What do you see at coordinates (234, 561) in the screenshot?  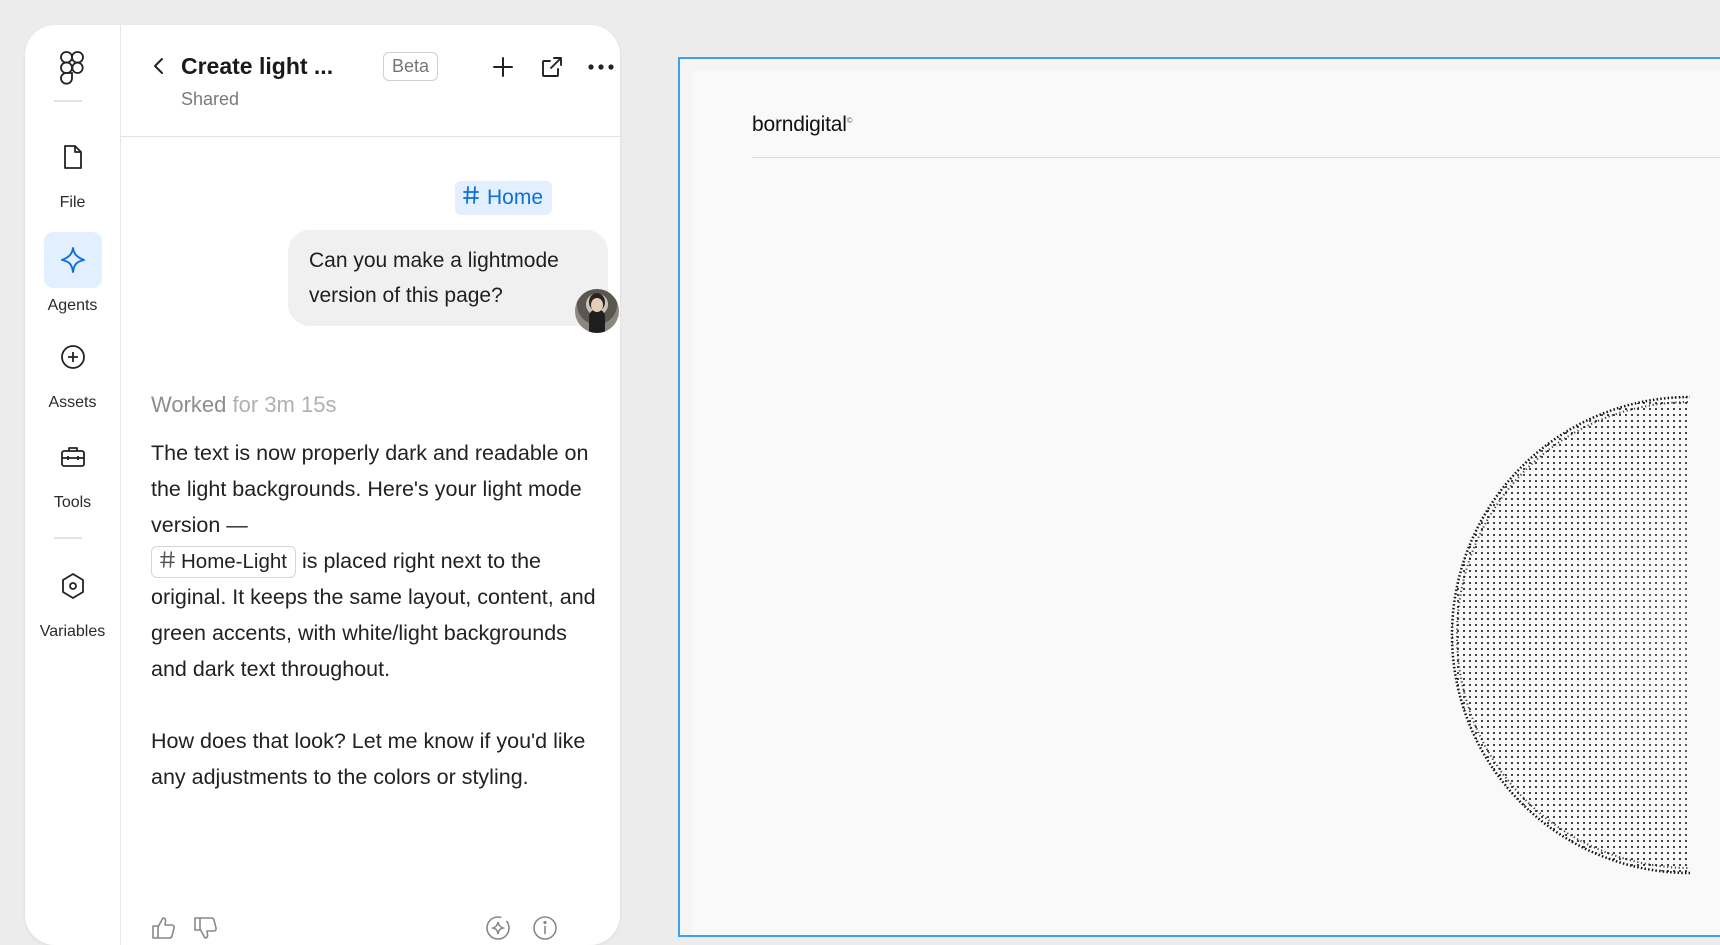 I see `frame-tag-label: Home-Light` at bounding box center [234, 561].